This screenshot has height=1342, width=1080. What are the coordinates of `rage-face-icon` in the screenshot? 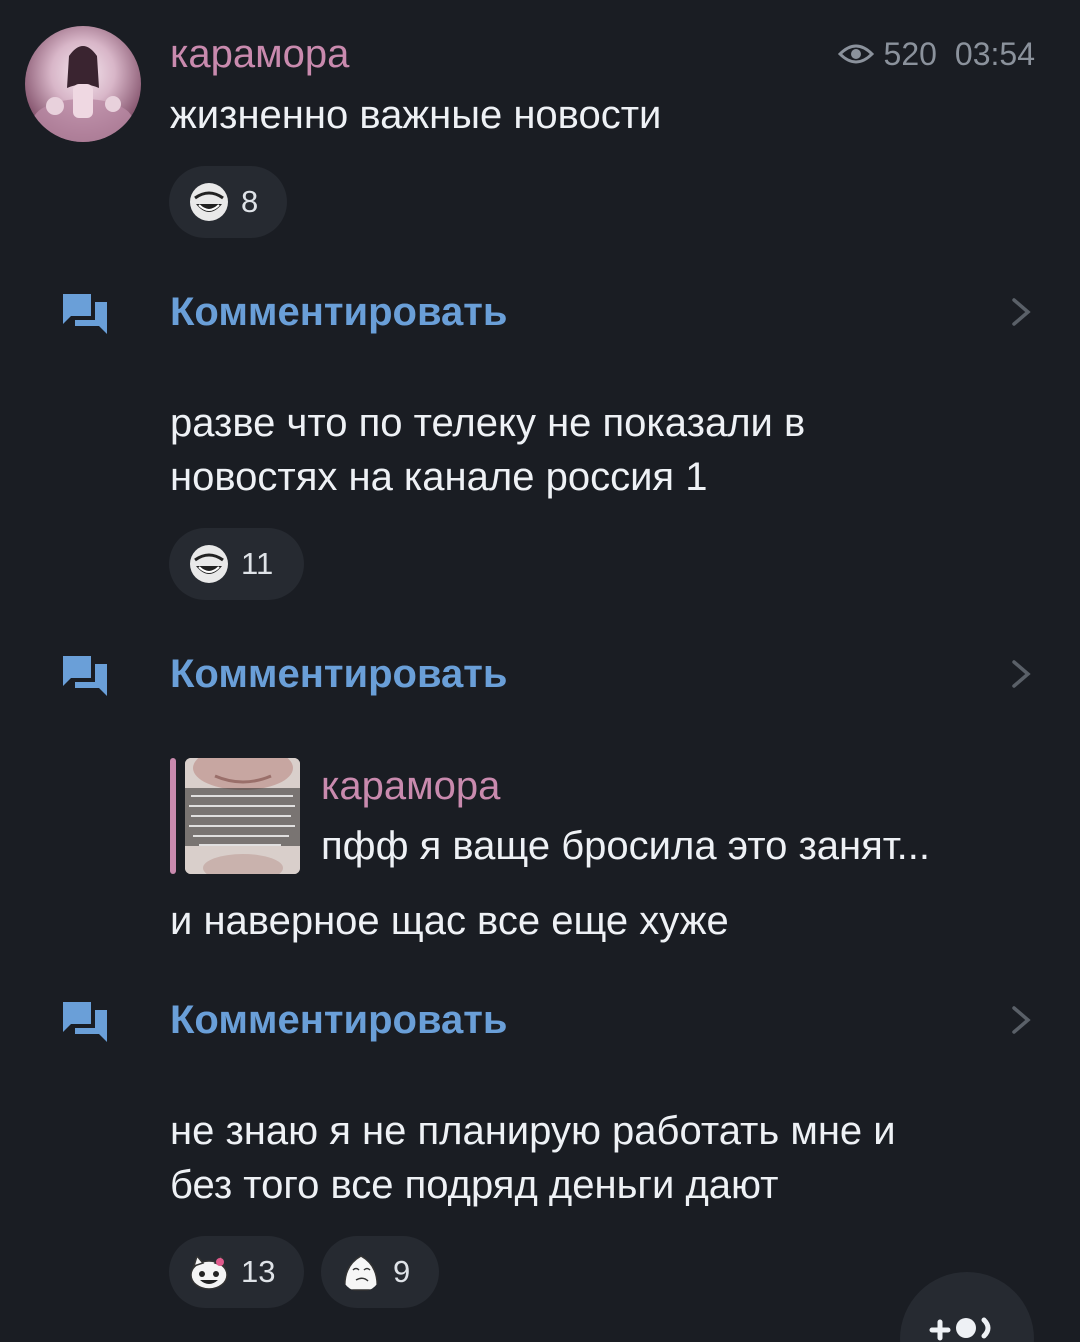 It's located at (361, 1273).